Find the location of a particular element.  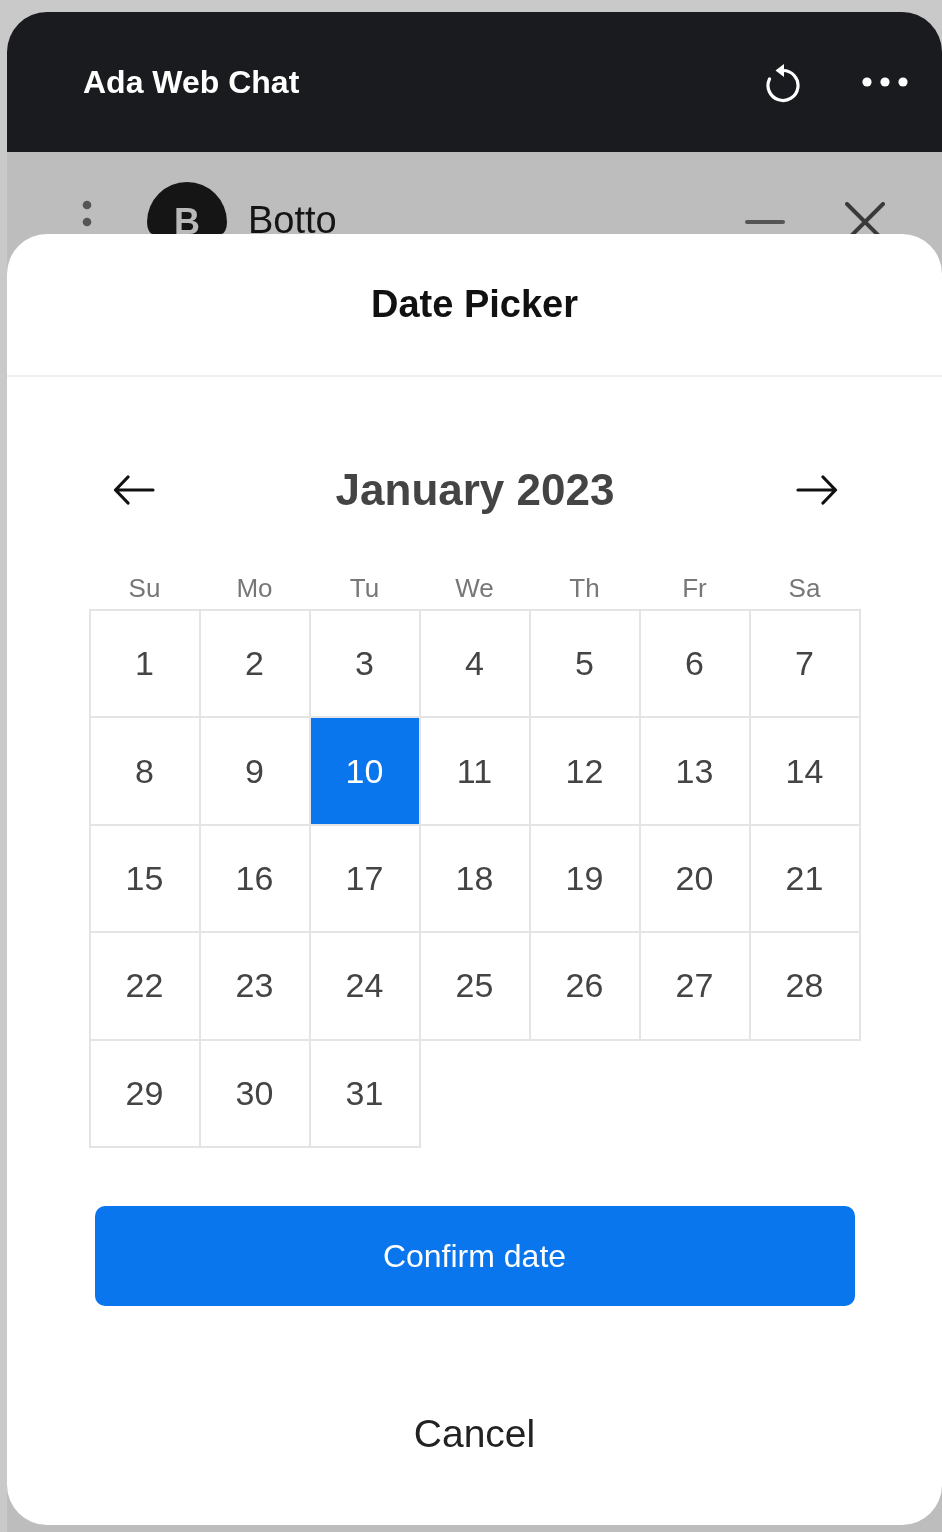

day-cell: 31 is located at coordinates (364, 1093).